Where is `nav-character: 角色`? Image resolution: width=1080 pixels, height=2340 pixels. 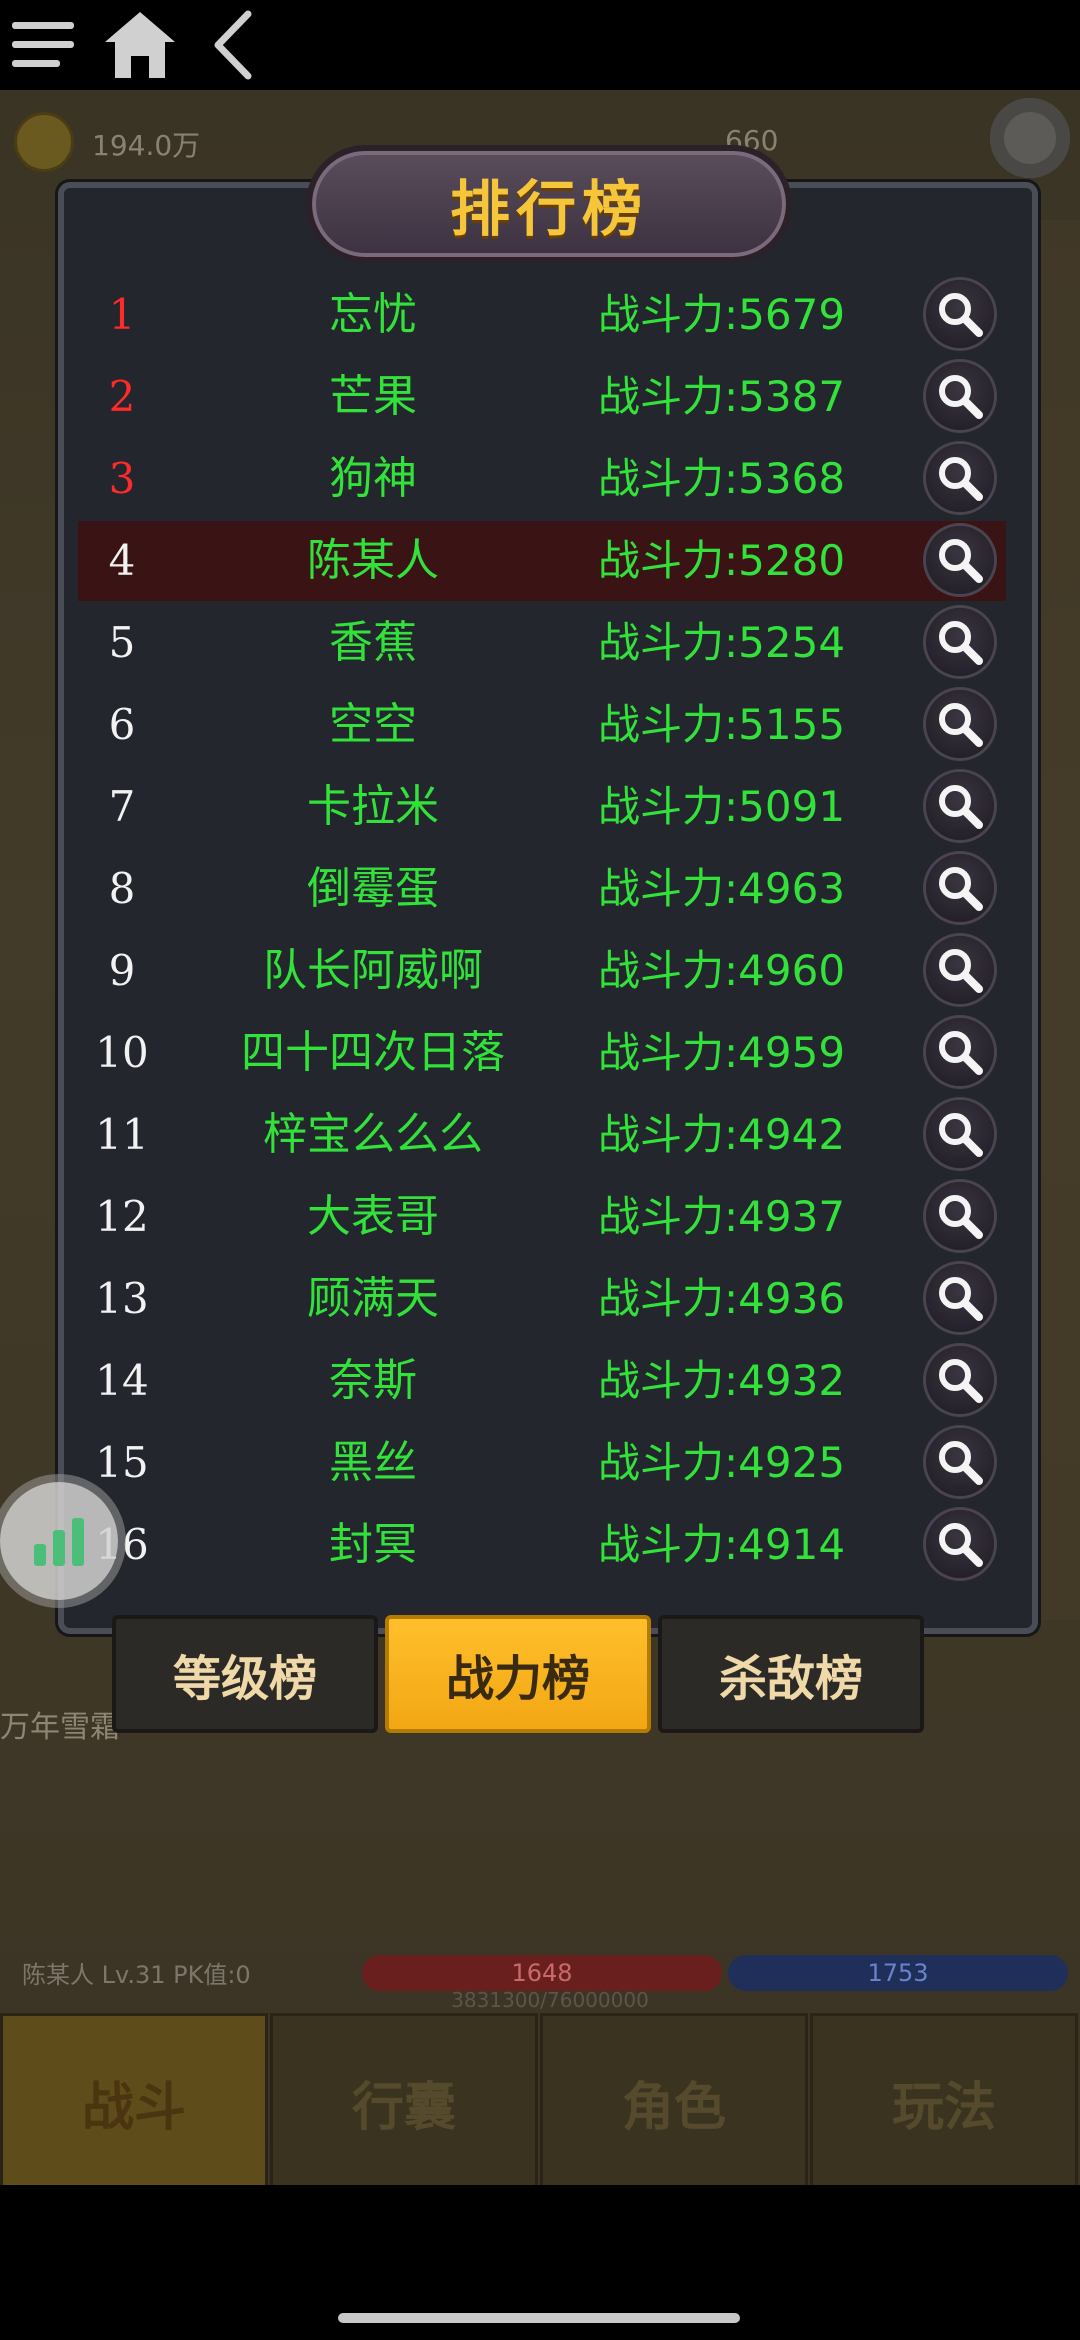 nav-character: 角色 is located at coordinates (674, 2102).